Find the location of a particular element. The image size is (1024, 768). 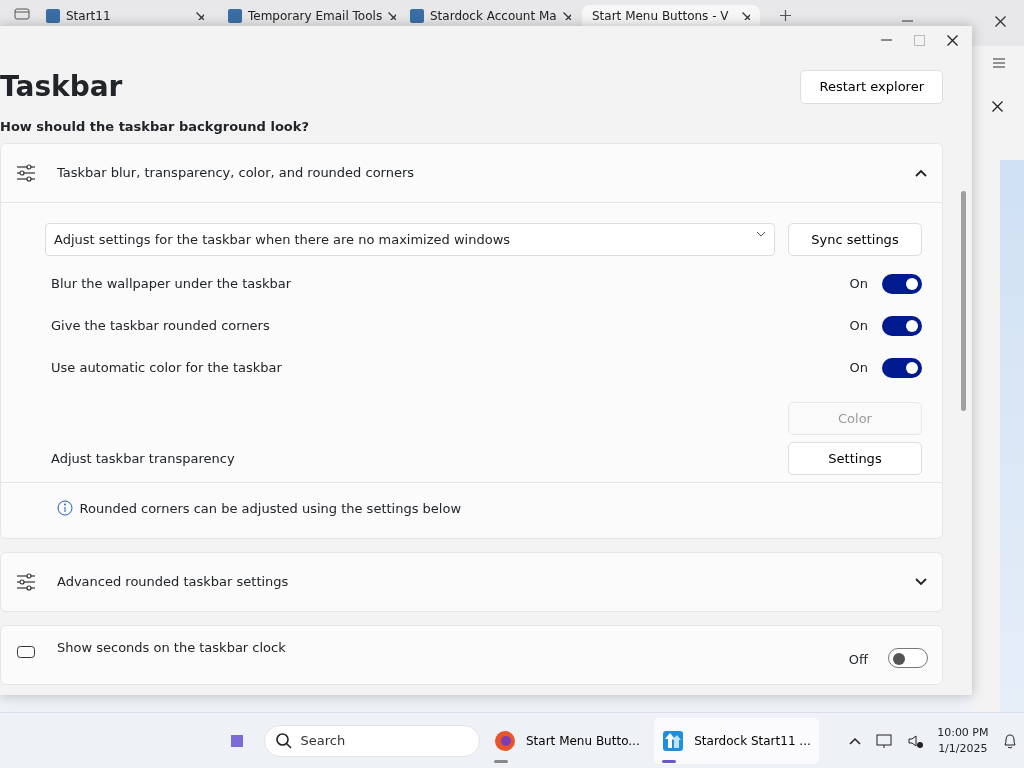

bell-icon is located at coordinates (1009, 740).